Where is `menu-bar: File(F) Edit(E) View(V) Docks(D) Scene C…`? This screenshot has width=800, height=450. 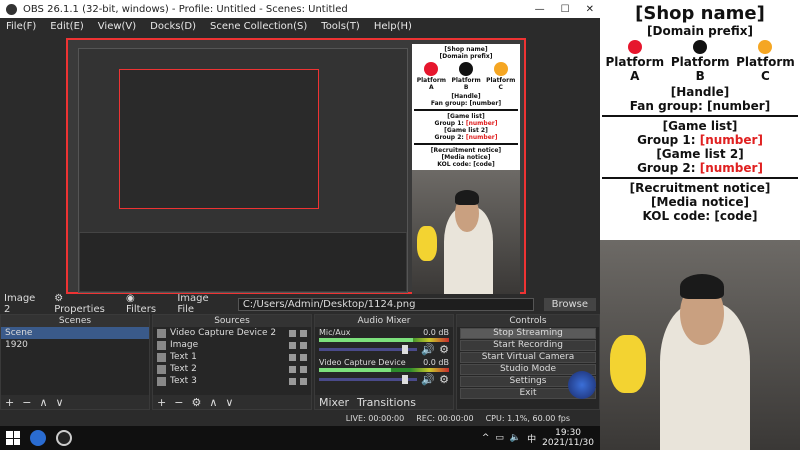 menu-bar: File(F) Edit(E) View(V) Docks(D) Scene C… is located at coordinates (300, 26).